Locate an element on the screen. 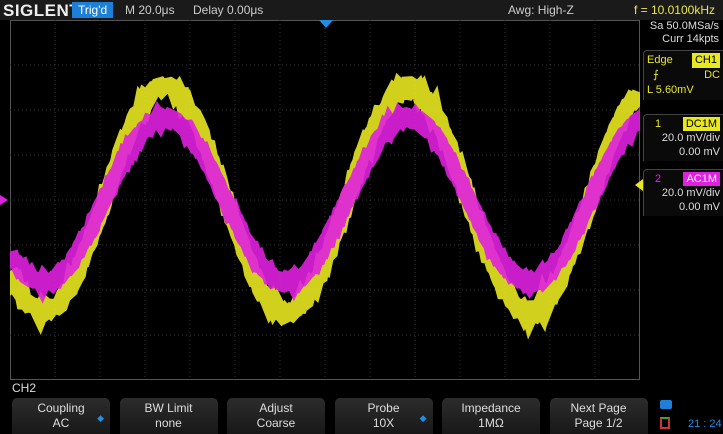 The height and width of the screenshot is (434, 723). timebase: M 20.0μs is located at coordinates (150, 10).